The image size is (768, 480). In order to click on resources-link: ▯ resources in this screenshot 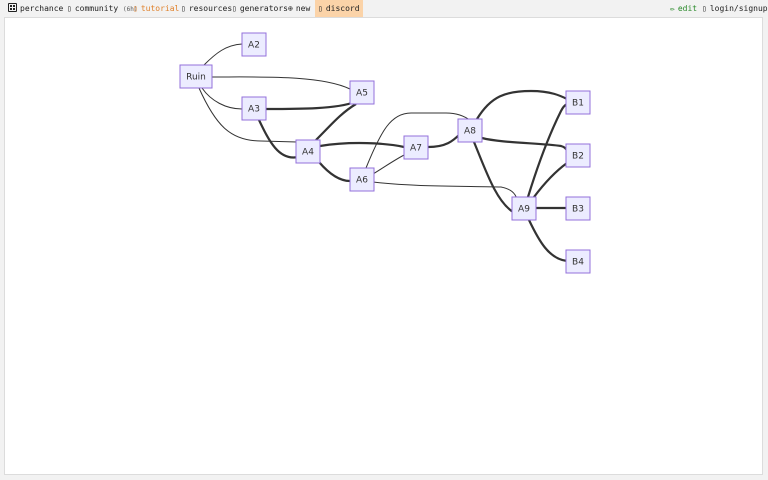, I will do `click(206, 8)`.